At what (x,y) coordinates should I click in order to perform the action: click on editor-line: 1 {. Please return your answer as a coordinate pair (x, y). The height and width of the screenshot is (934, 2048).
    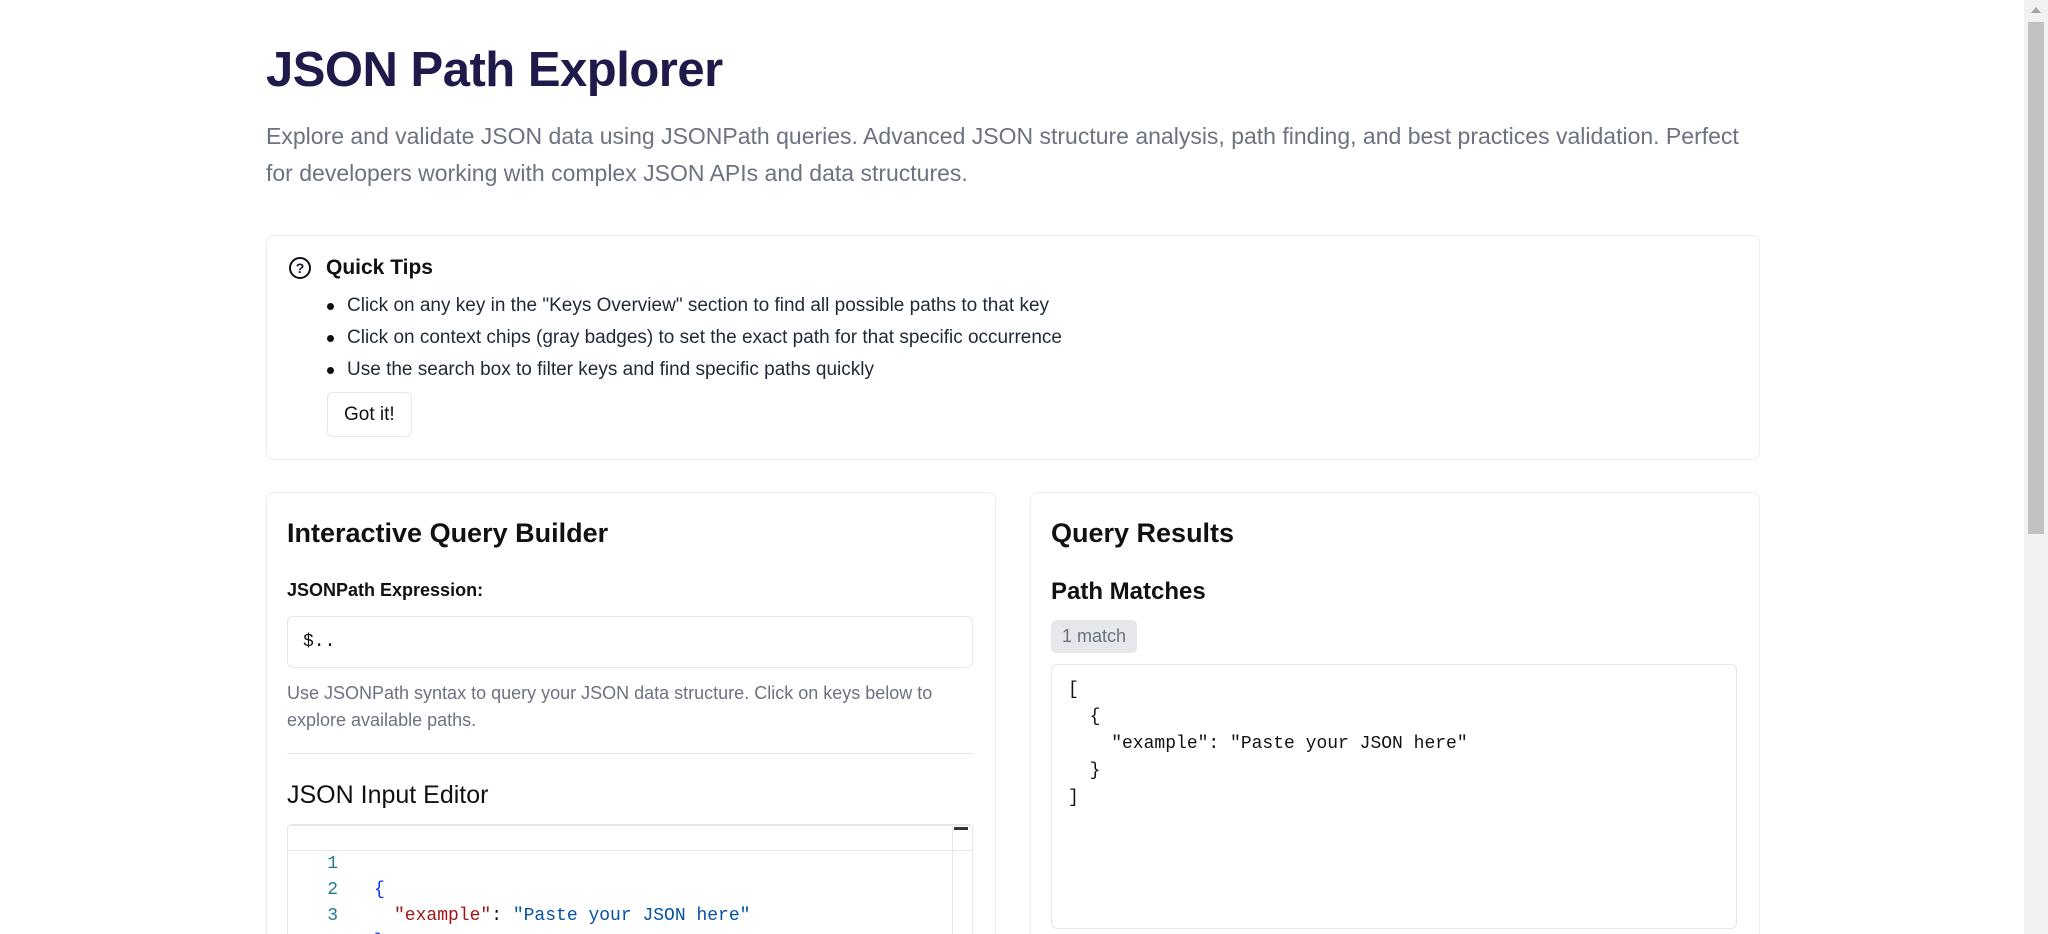
    Looking at the image, I should click on (630, 862).